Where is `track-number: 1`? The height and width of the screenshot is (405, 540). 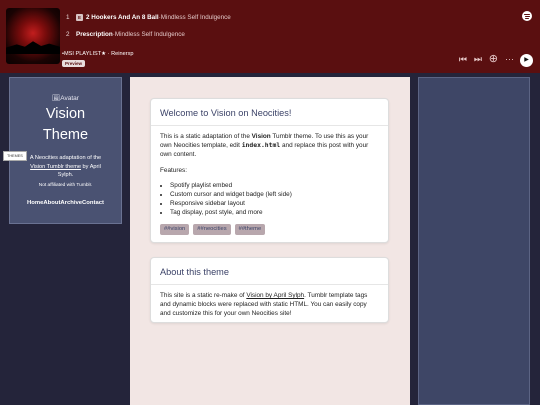 track-number: 1 is located at coordinates (68, 17).